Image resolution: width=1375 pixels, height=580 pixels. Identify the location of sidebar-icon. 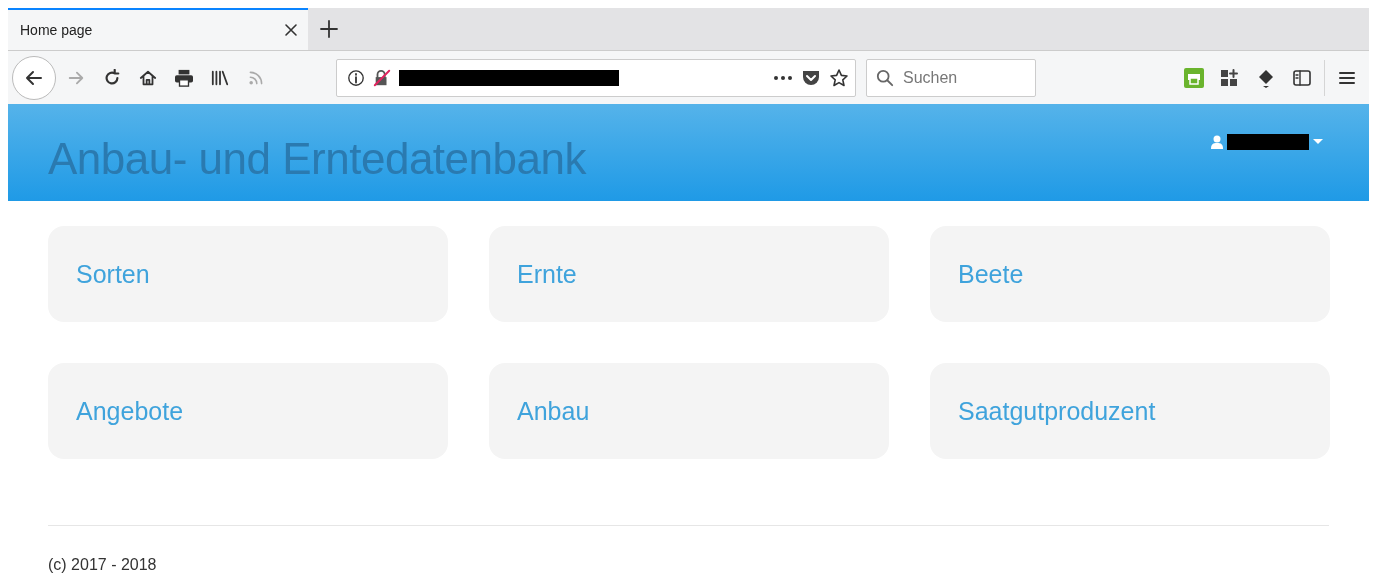
(1302, 77).